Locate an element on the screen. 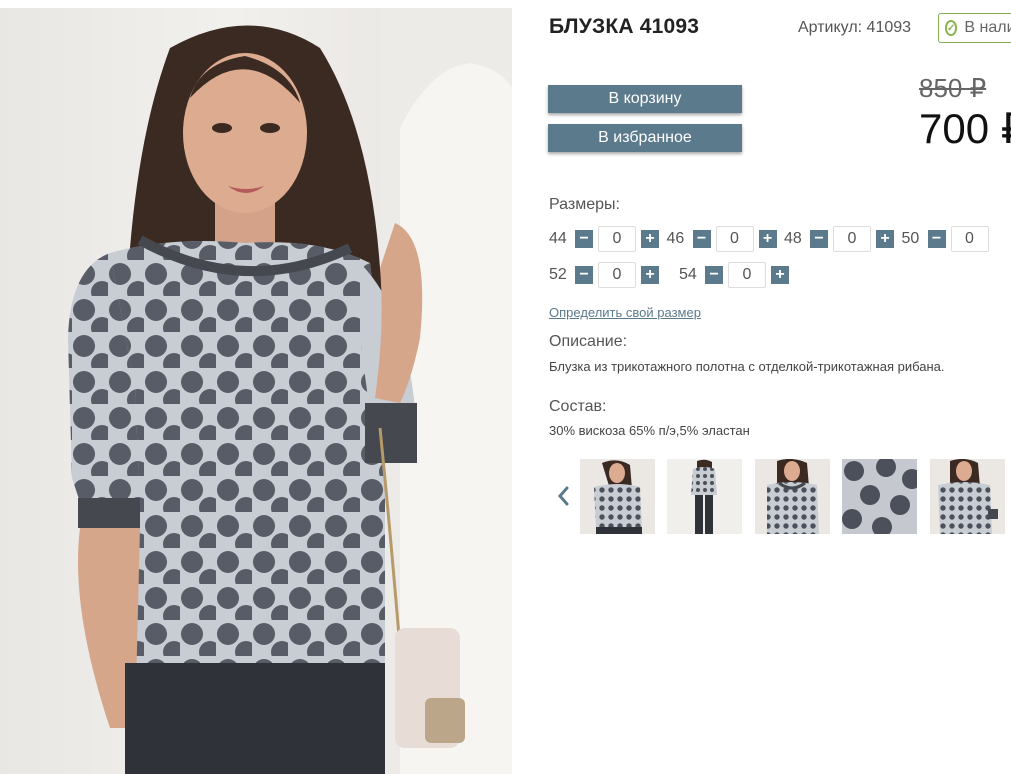 The image size is (1011, 774). size-label: 46 is located at coordinates (675, 238).